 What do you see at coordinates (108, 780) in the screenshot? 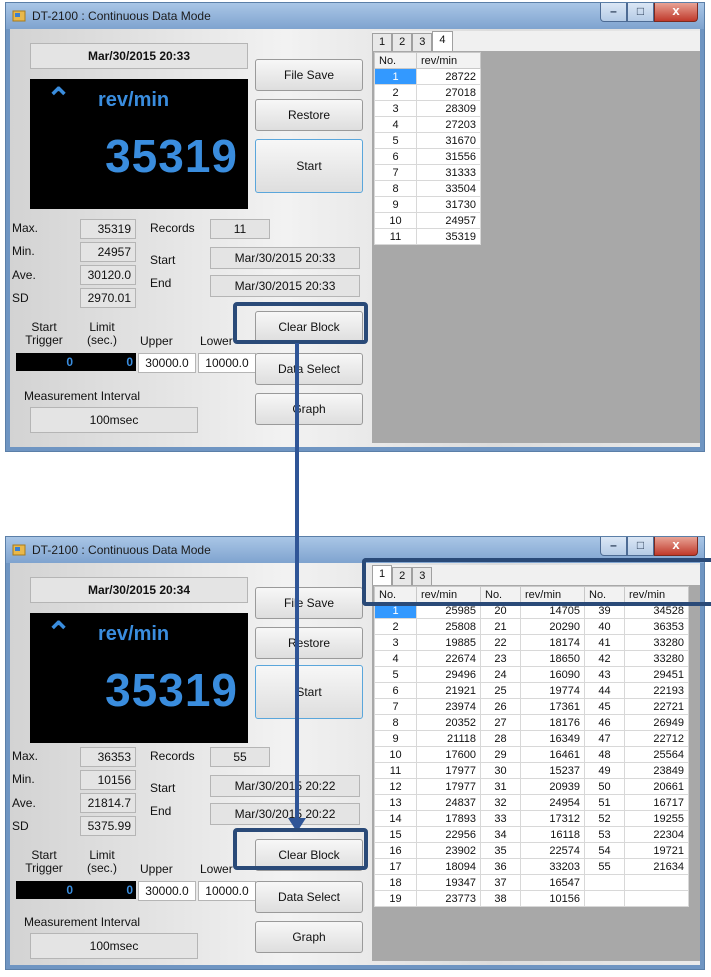
I see `min-value: 10156` at bounding box center [108, 780].